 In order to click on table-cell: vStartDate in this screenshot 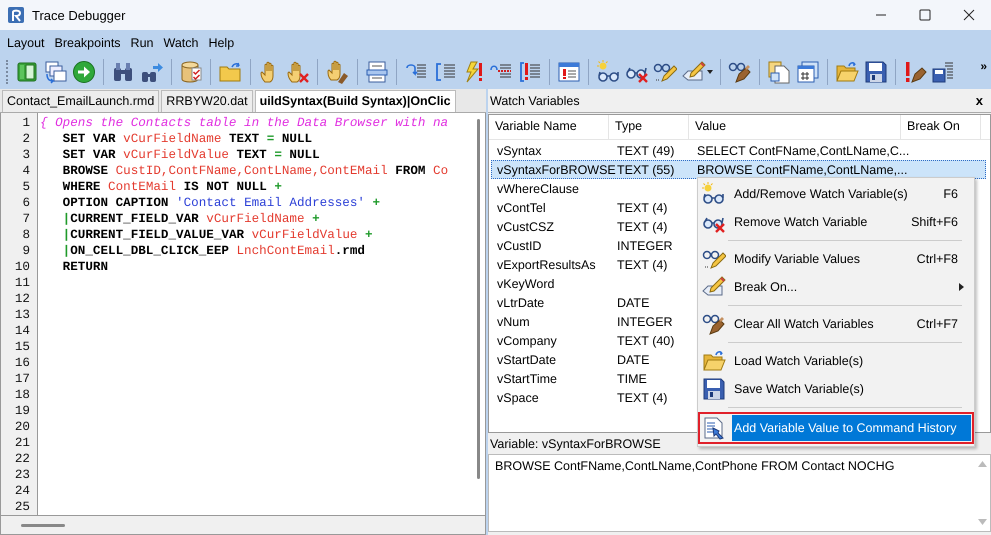, I will do `click(526, 359)`.